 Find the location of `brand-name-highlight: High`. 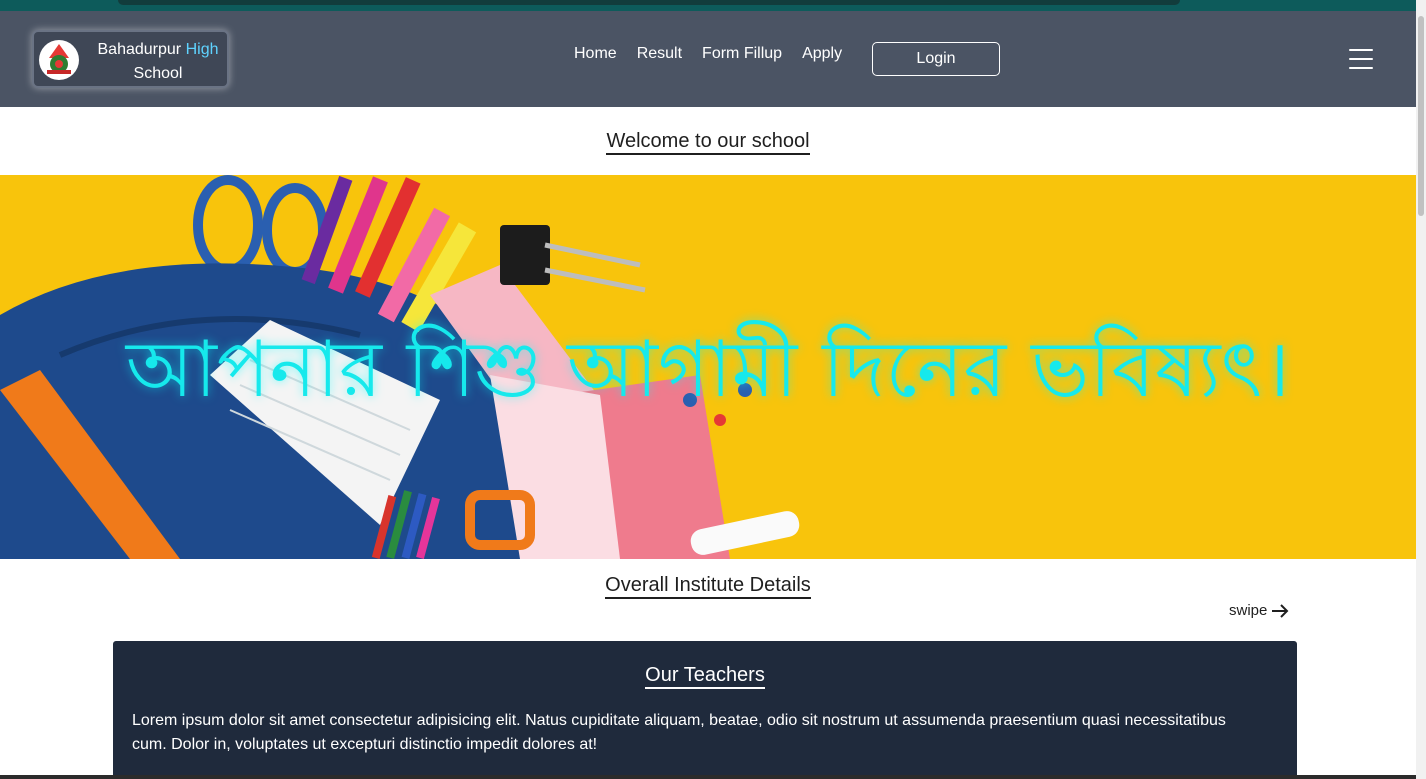

brand-name-highlight: High is located at coordinates (202, 49).